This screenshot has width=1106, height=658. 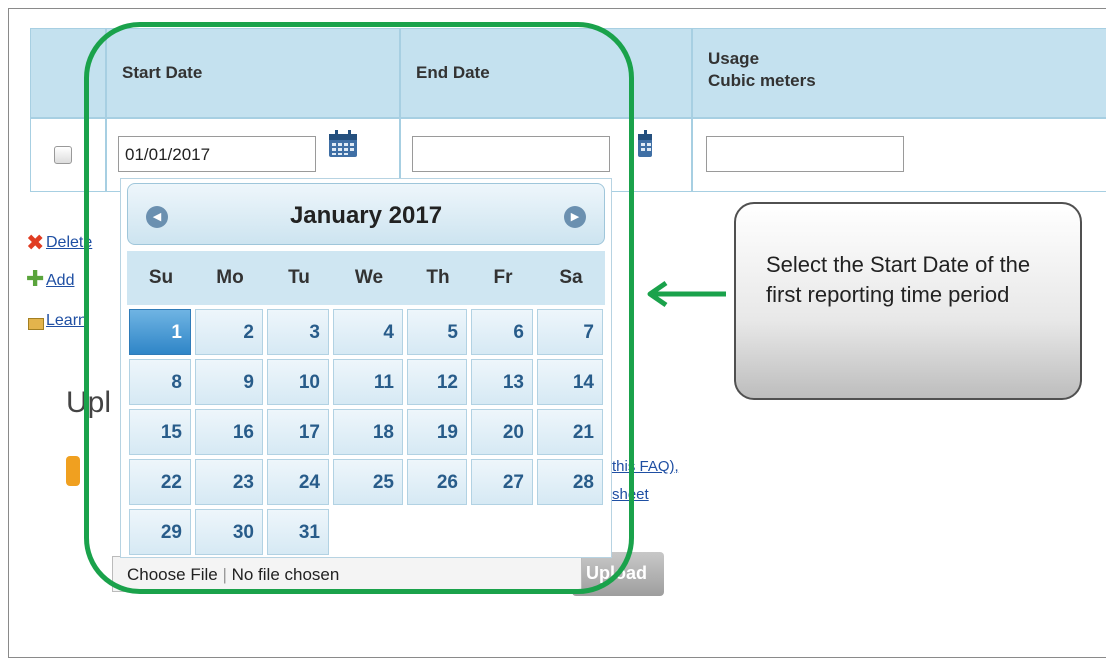 What do you see at coordinates (630, 494) in the screenshot?
I see `spreadsheet-link: sheet` at bounding box center [630, 494].